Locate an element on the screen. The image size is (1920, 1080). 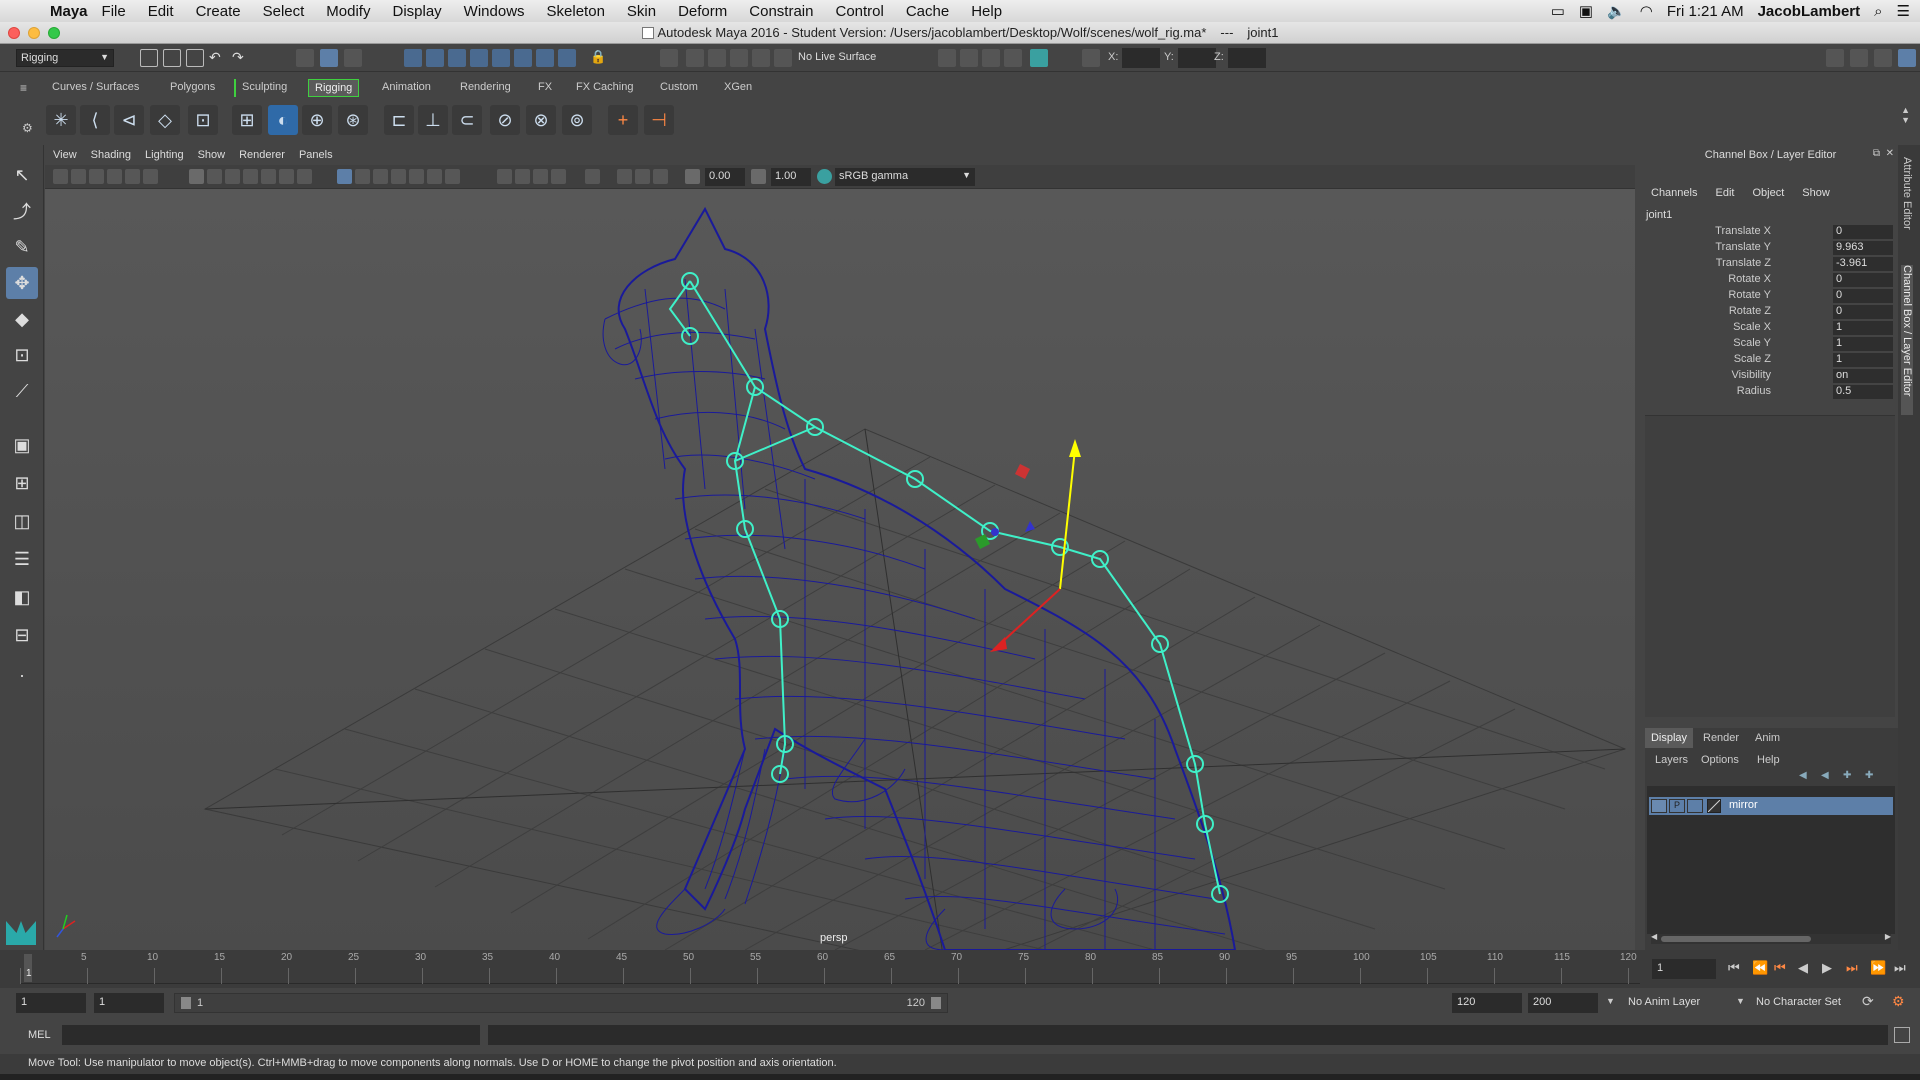
outliner-layout-icon: ☰ is located at coordinates (22, 559).